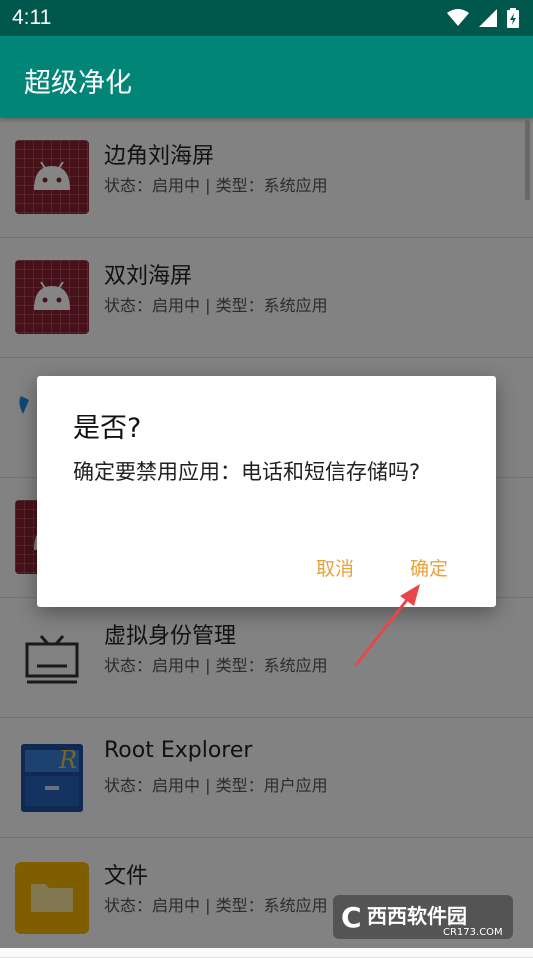 The image size is (533, 958). I want to click on signal-icon, so click(488, 18).